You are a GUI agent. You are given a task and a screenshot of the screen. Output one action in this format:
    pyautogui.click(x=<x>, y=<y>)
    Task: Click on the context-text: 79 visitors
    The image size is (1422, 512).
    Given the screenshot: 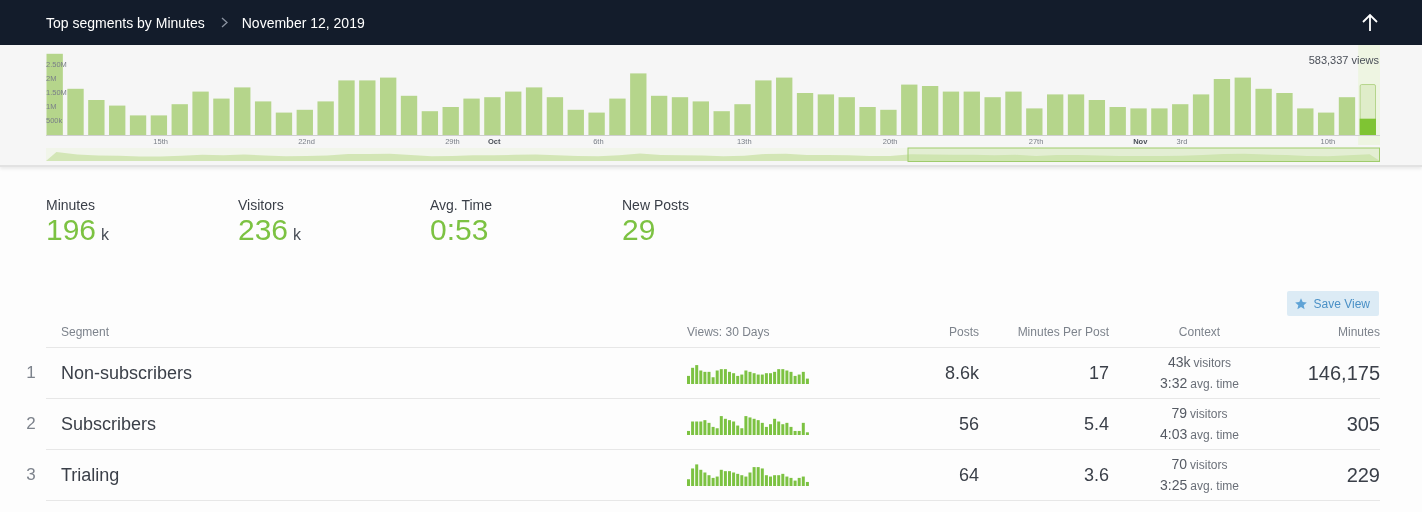 What is the action you would take?
    pyautogui.click(x=1199, y=413)
    